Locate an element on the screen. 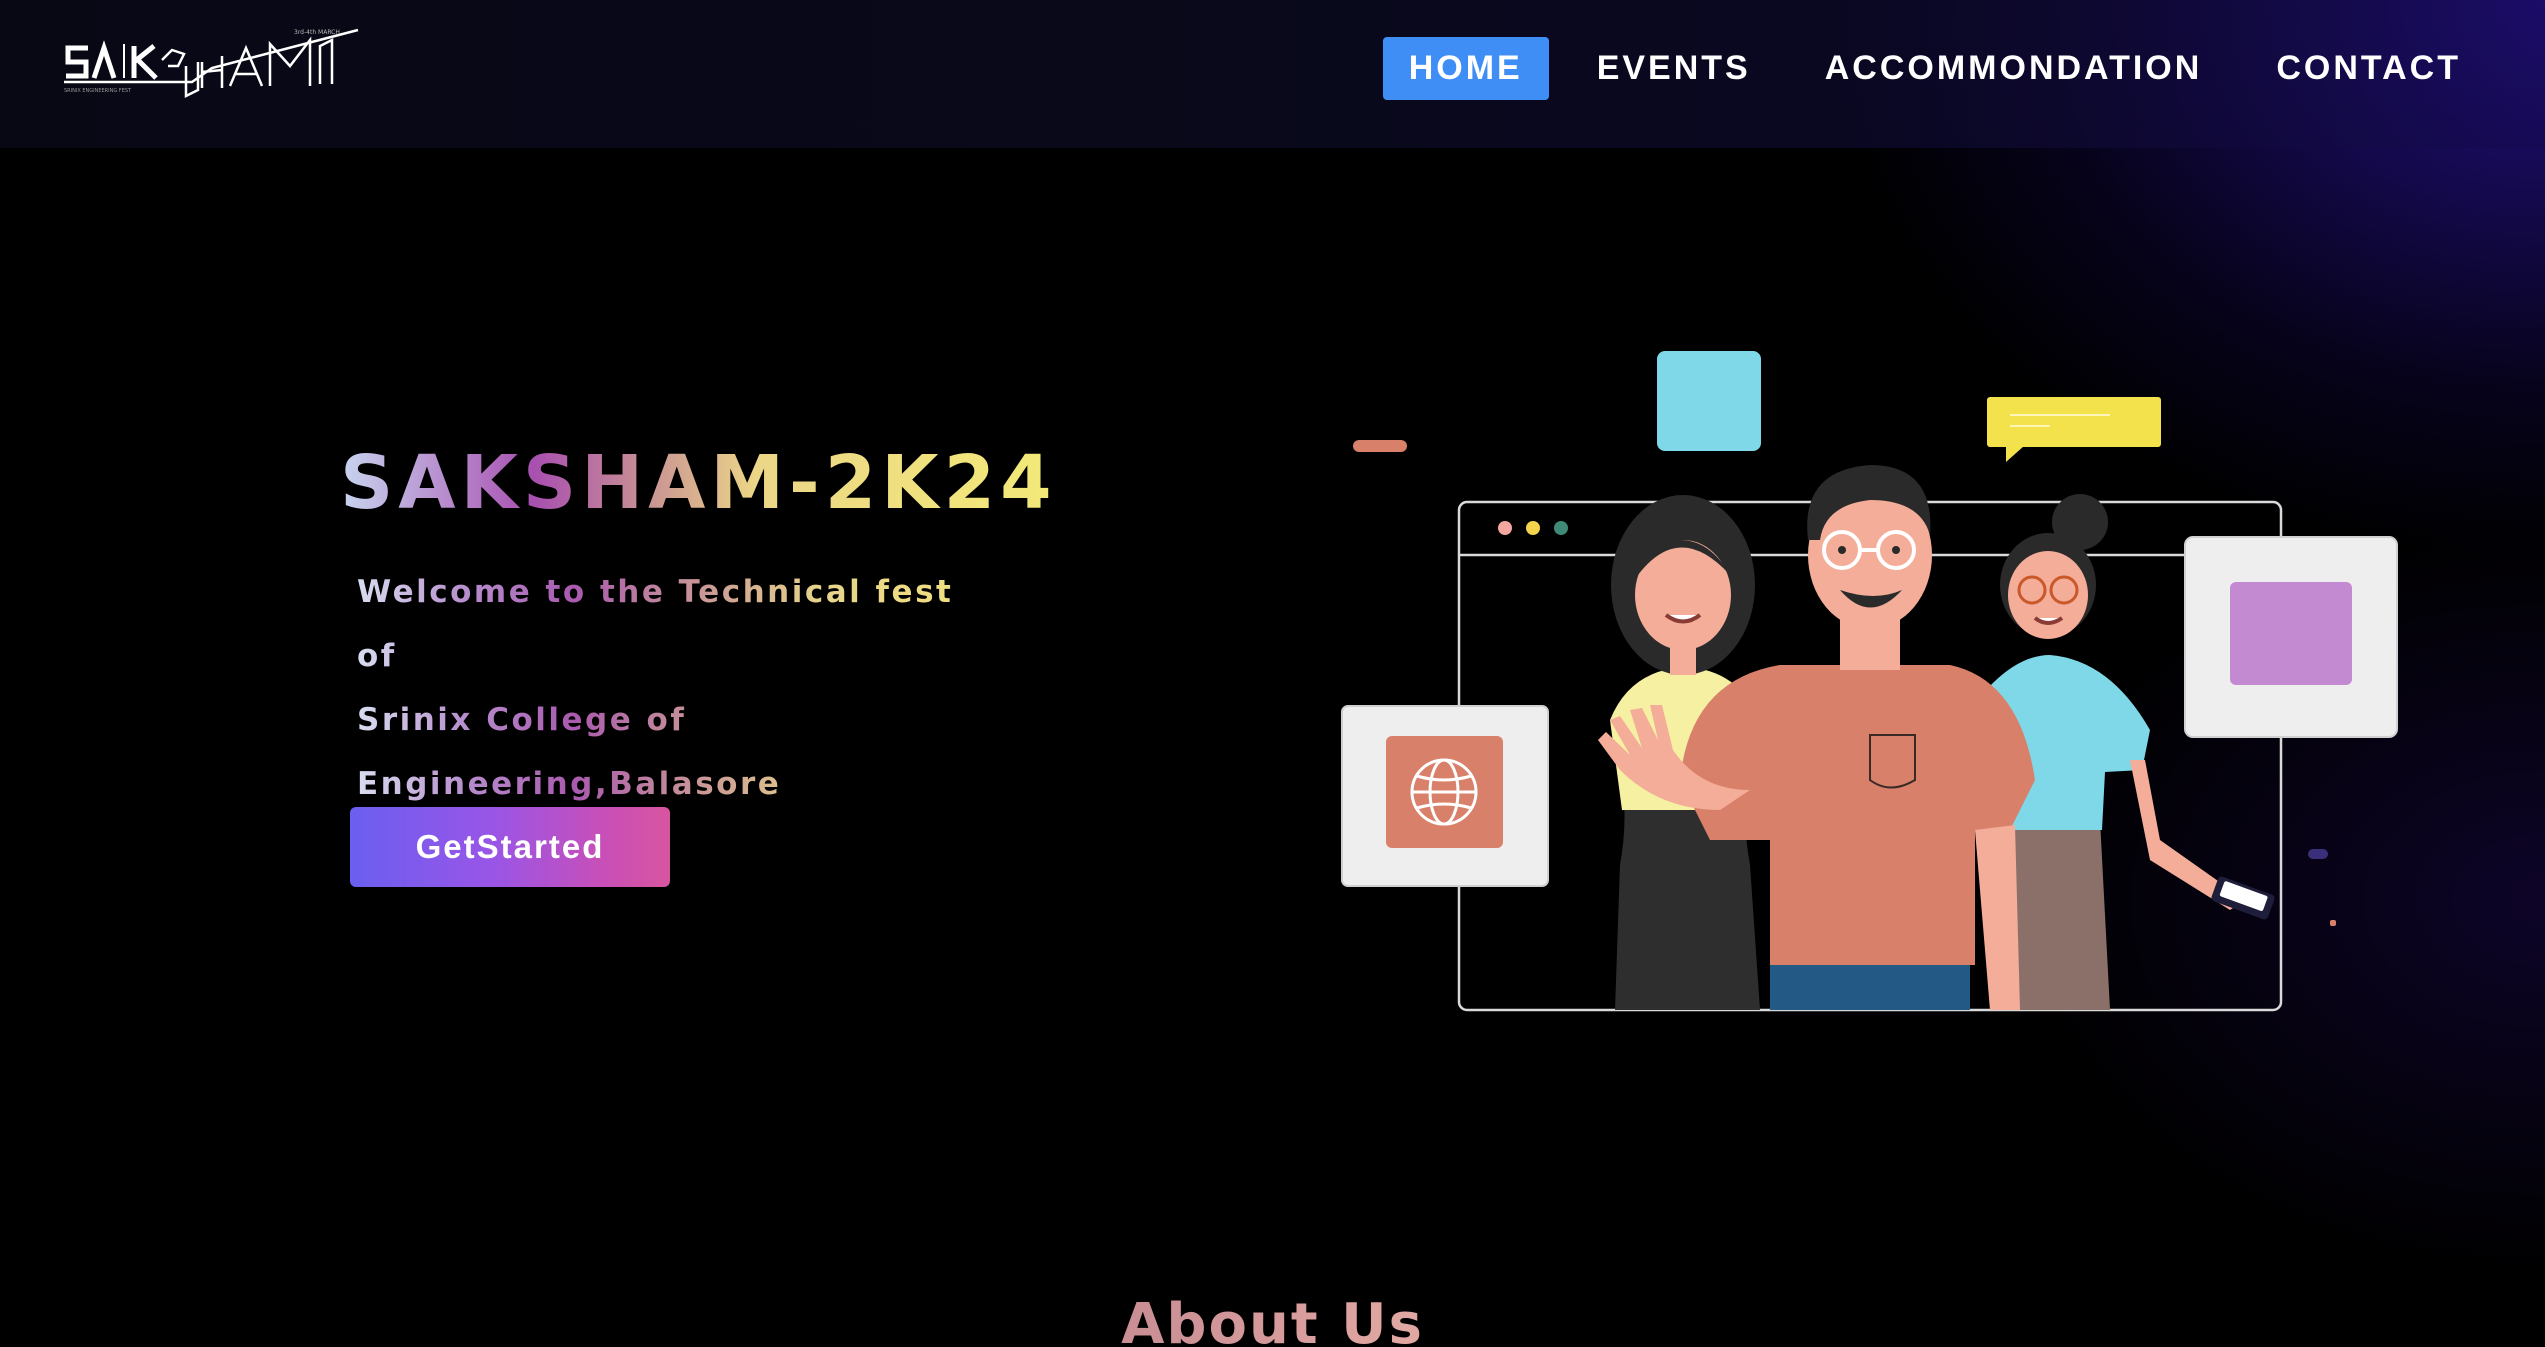  nav-contact: CONTACT is located at coordinates (2368, 68).